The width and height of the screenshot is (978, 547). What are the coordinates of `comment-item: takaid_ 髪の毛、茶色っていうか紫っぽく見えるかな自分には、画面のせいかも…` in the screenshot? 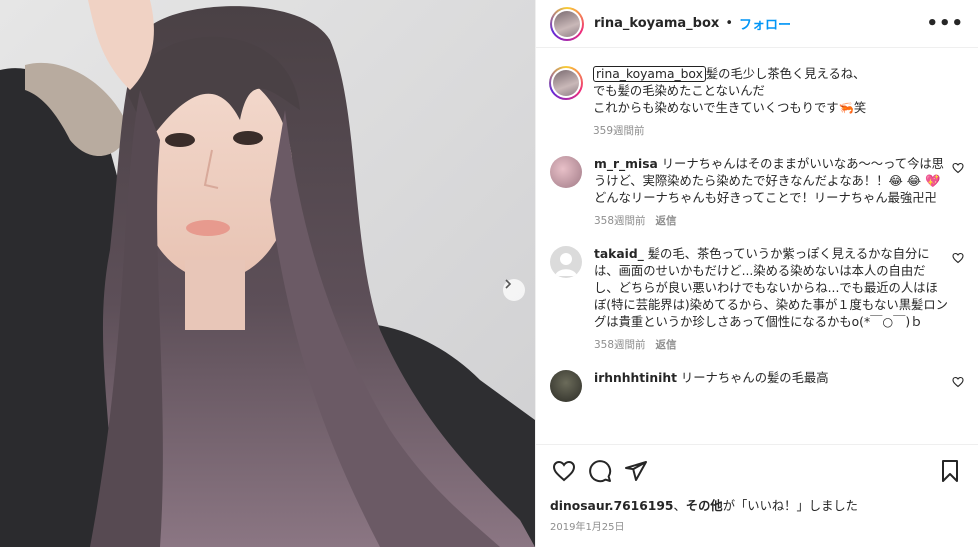 It's located at (757, 300).